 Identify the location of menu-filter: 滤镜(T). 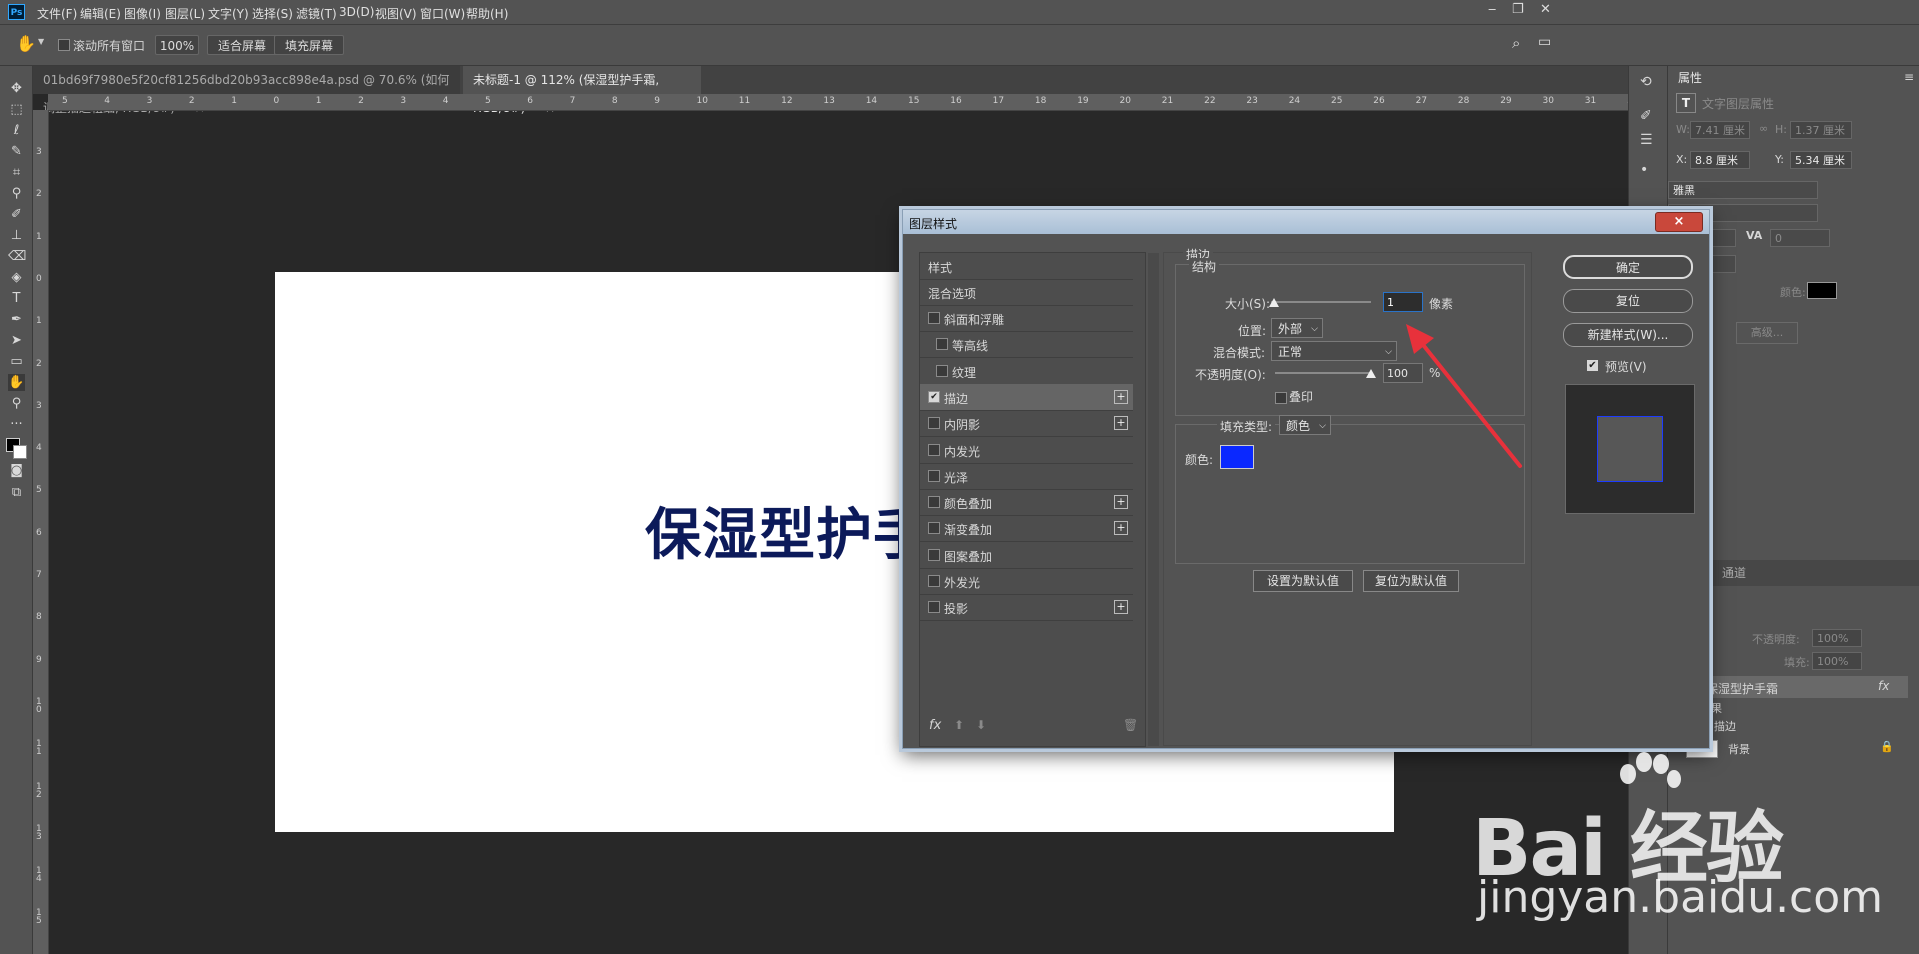
(316, 13).